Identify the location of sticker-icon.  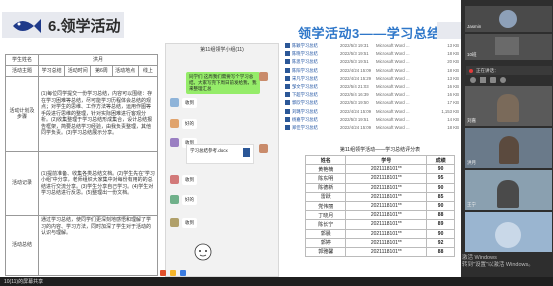
(203, 252).